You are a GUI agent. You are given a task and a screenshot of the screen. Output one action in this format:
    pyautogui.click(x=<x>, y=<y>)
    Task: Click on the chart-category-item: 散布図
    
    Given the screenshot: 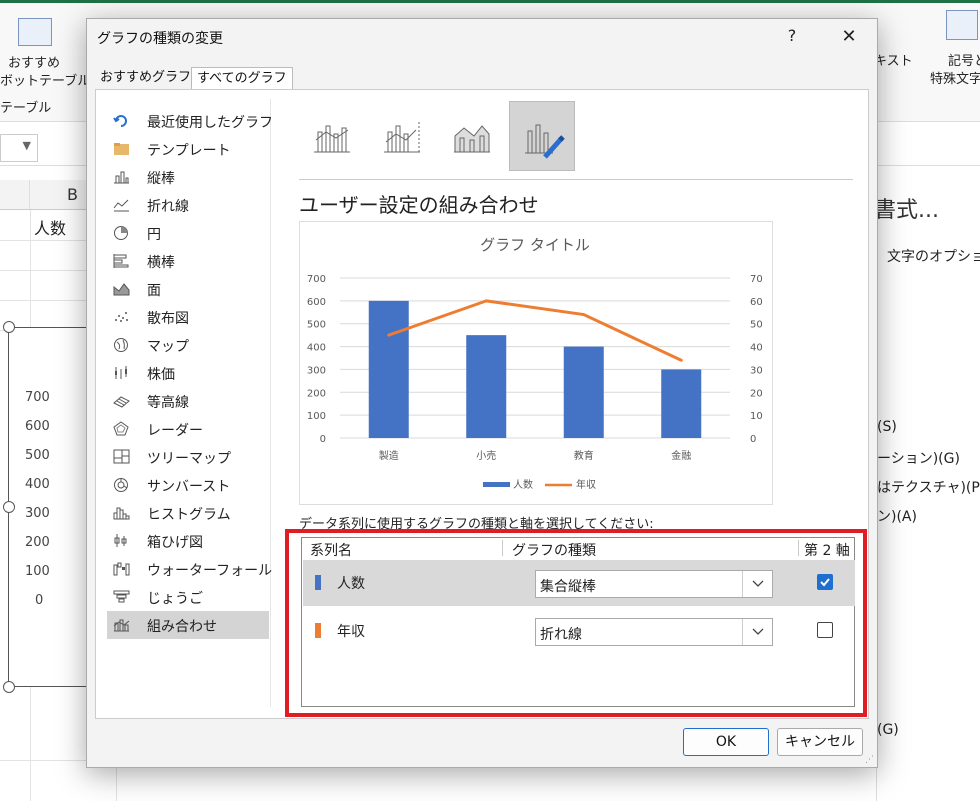 What is the action you would take?
    pyautogui.click(x=188, y=317)
    